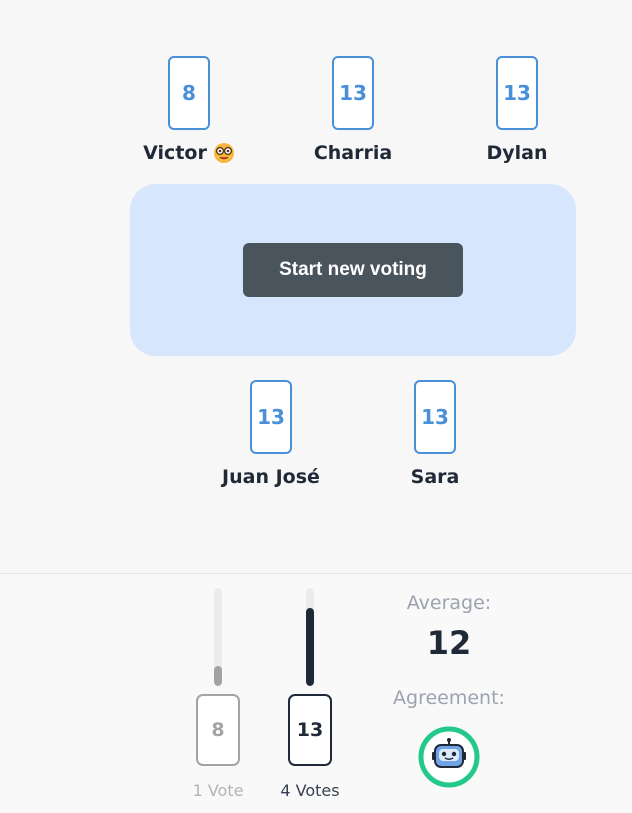 The height and width of the screenshot is (813, 632). What do you see at coordinates (218, 730) in the screenshot?
I see `result-card: 8` at bounding box center [218, 730].